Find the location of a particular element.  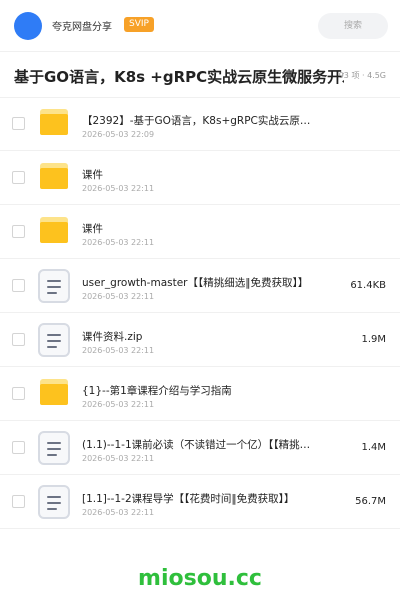

avatar is located at coordinates (28, 26).